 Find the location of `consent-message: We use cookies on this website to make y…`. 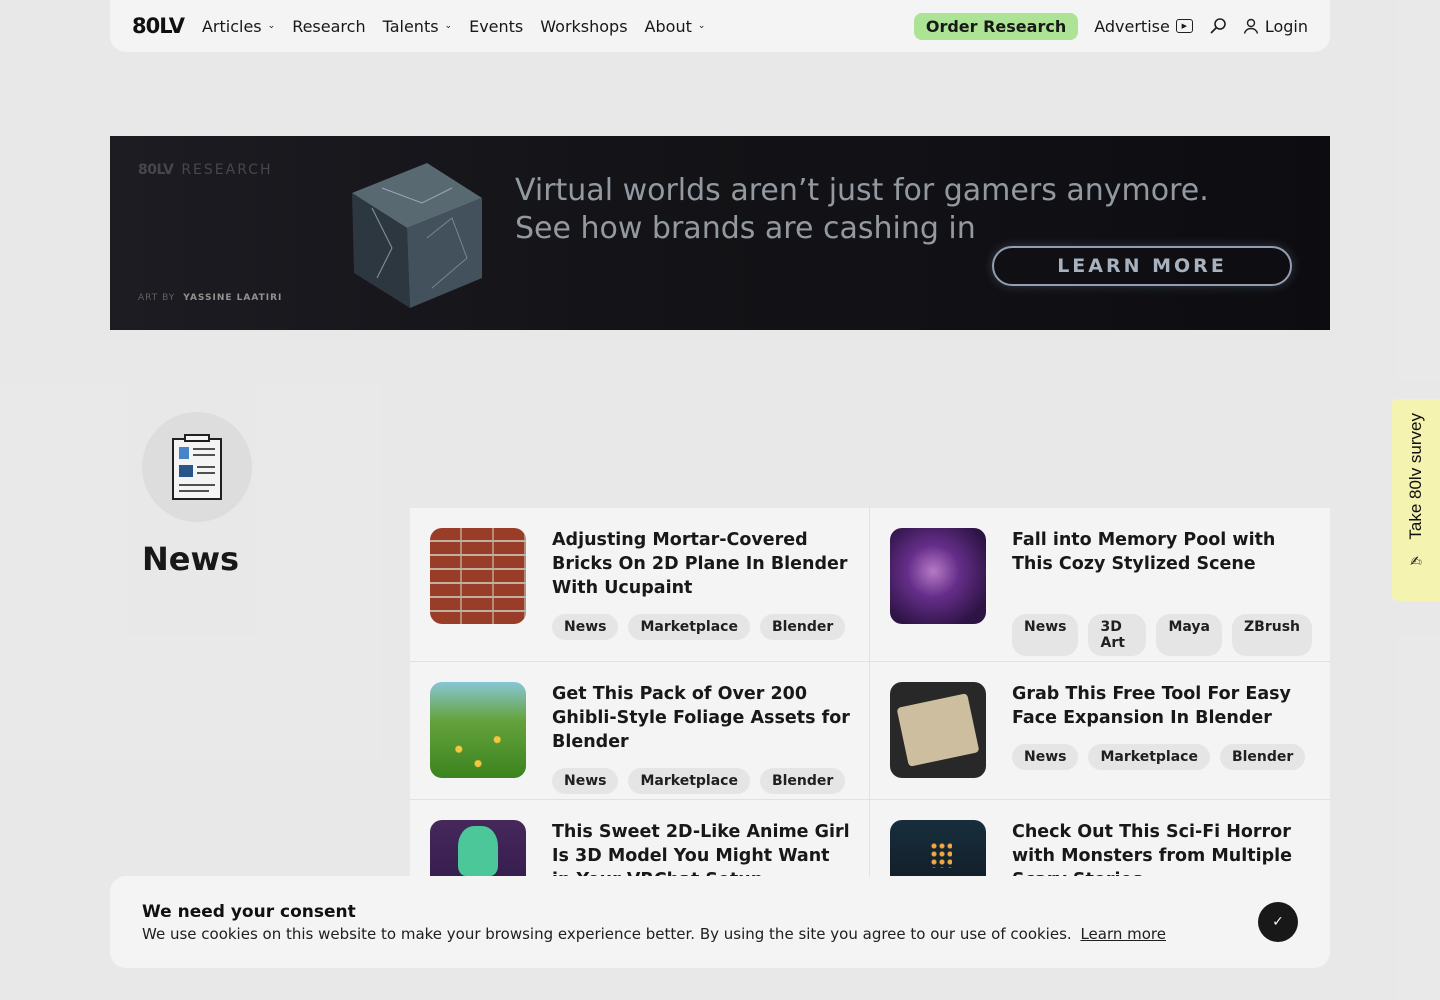

consent-message: We use cookies on this website to make y… is located at coordinates (607, 934).